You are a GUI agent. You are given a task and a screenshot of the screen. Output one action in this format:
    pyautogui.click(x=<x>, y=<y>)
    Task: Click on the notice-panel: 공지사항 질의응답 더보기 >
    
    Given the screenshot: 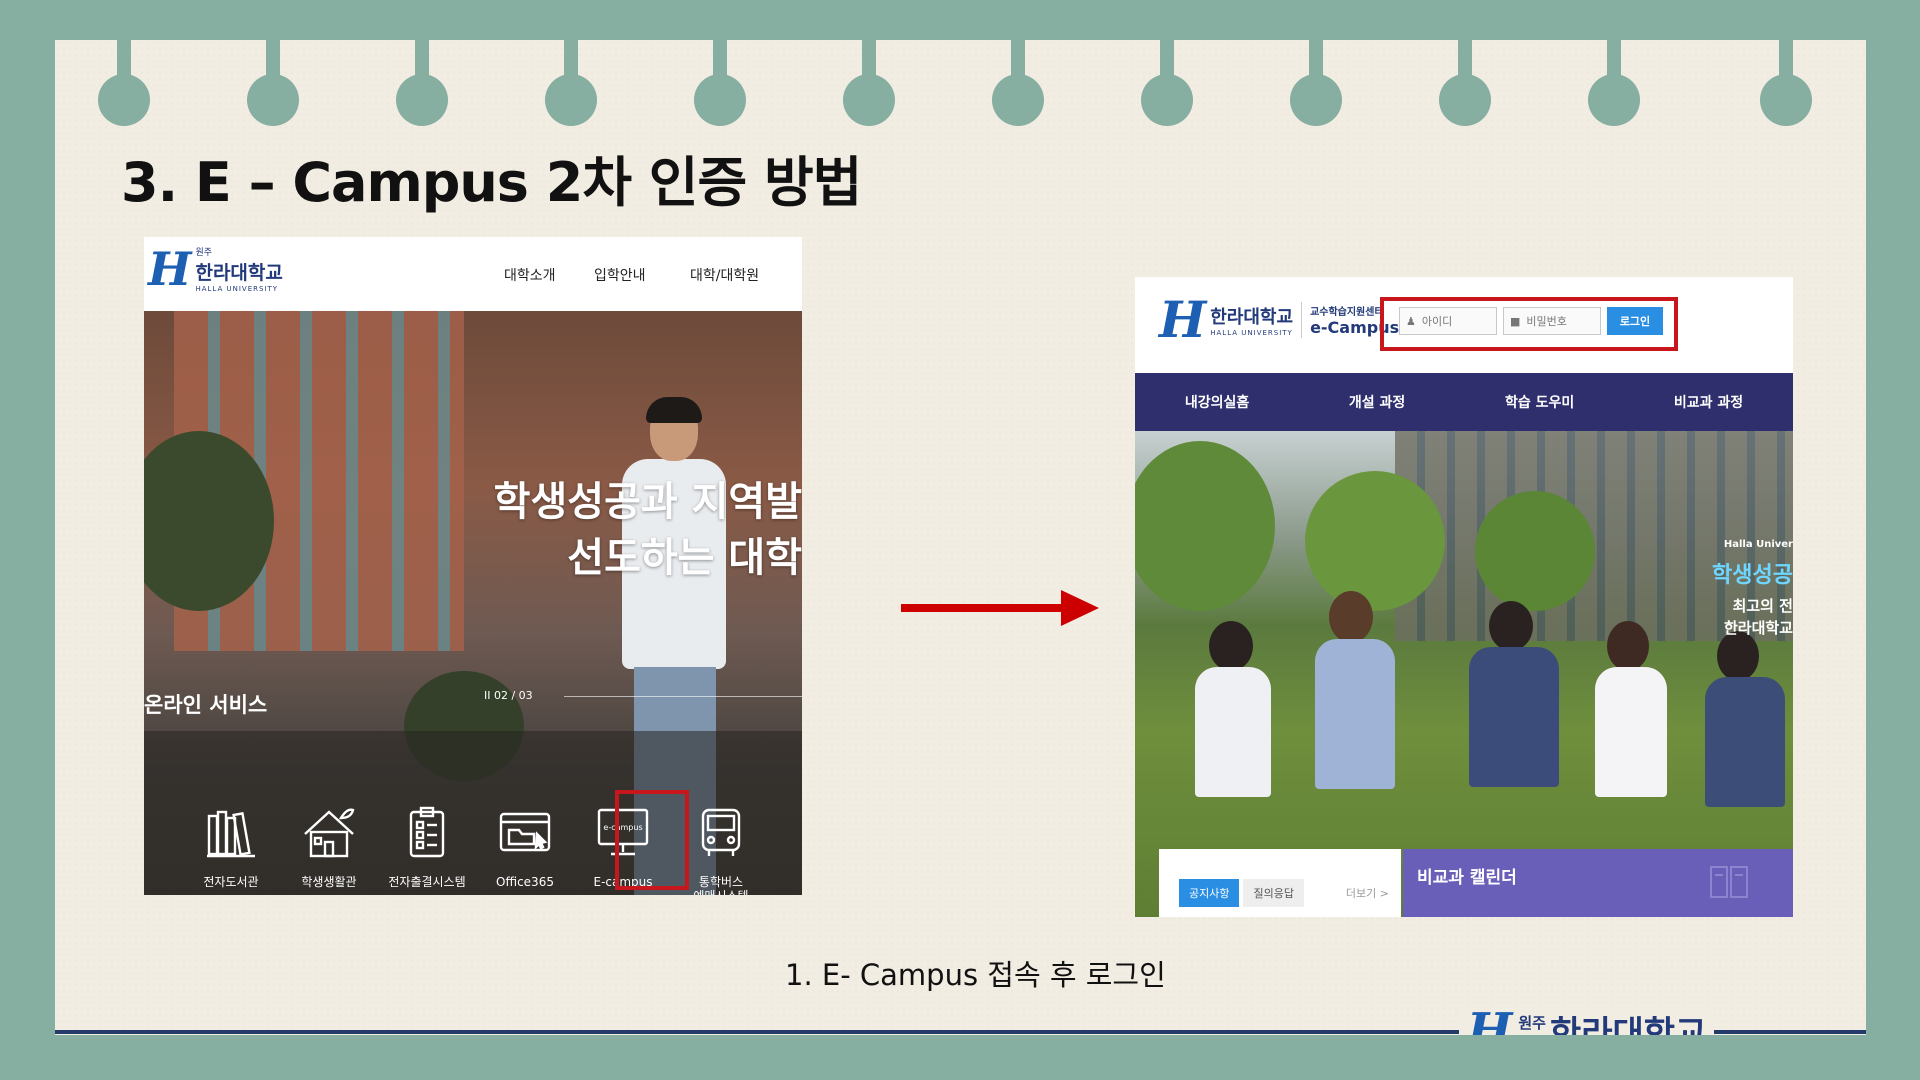 What is the action you would take?
    pyautogui.click(x=1280, y=883)
    